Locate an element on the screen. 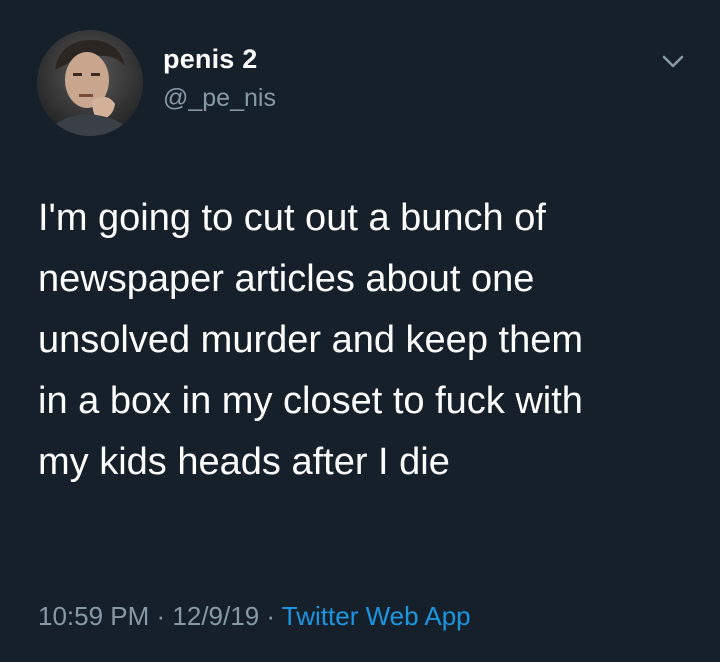 The image size is (720, 662). profile-photo-icon is located at coordinates (90, 83).